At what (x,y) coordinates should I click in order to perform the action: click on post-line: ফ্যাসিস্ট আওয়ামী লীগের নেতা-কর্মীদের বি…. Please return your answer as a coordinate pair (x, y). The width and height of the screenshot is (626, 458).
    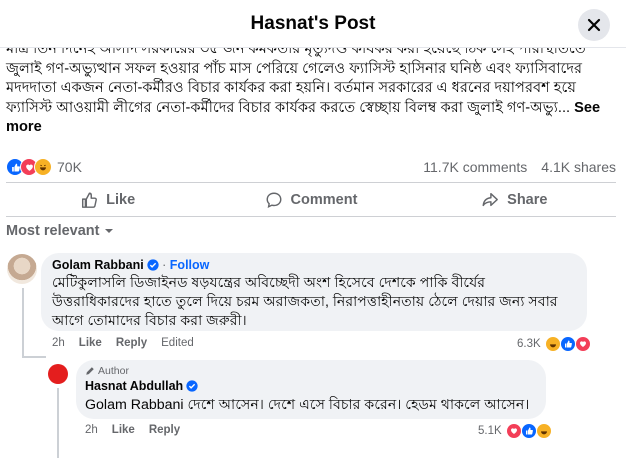
    Looking at the image, I should click on (310, 118).